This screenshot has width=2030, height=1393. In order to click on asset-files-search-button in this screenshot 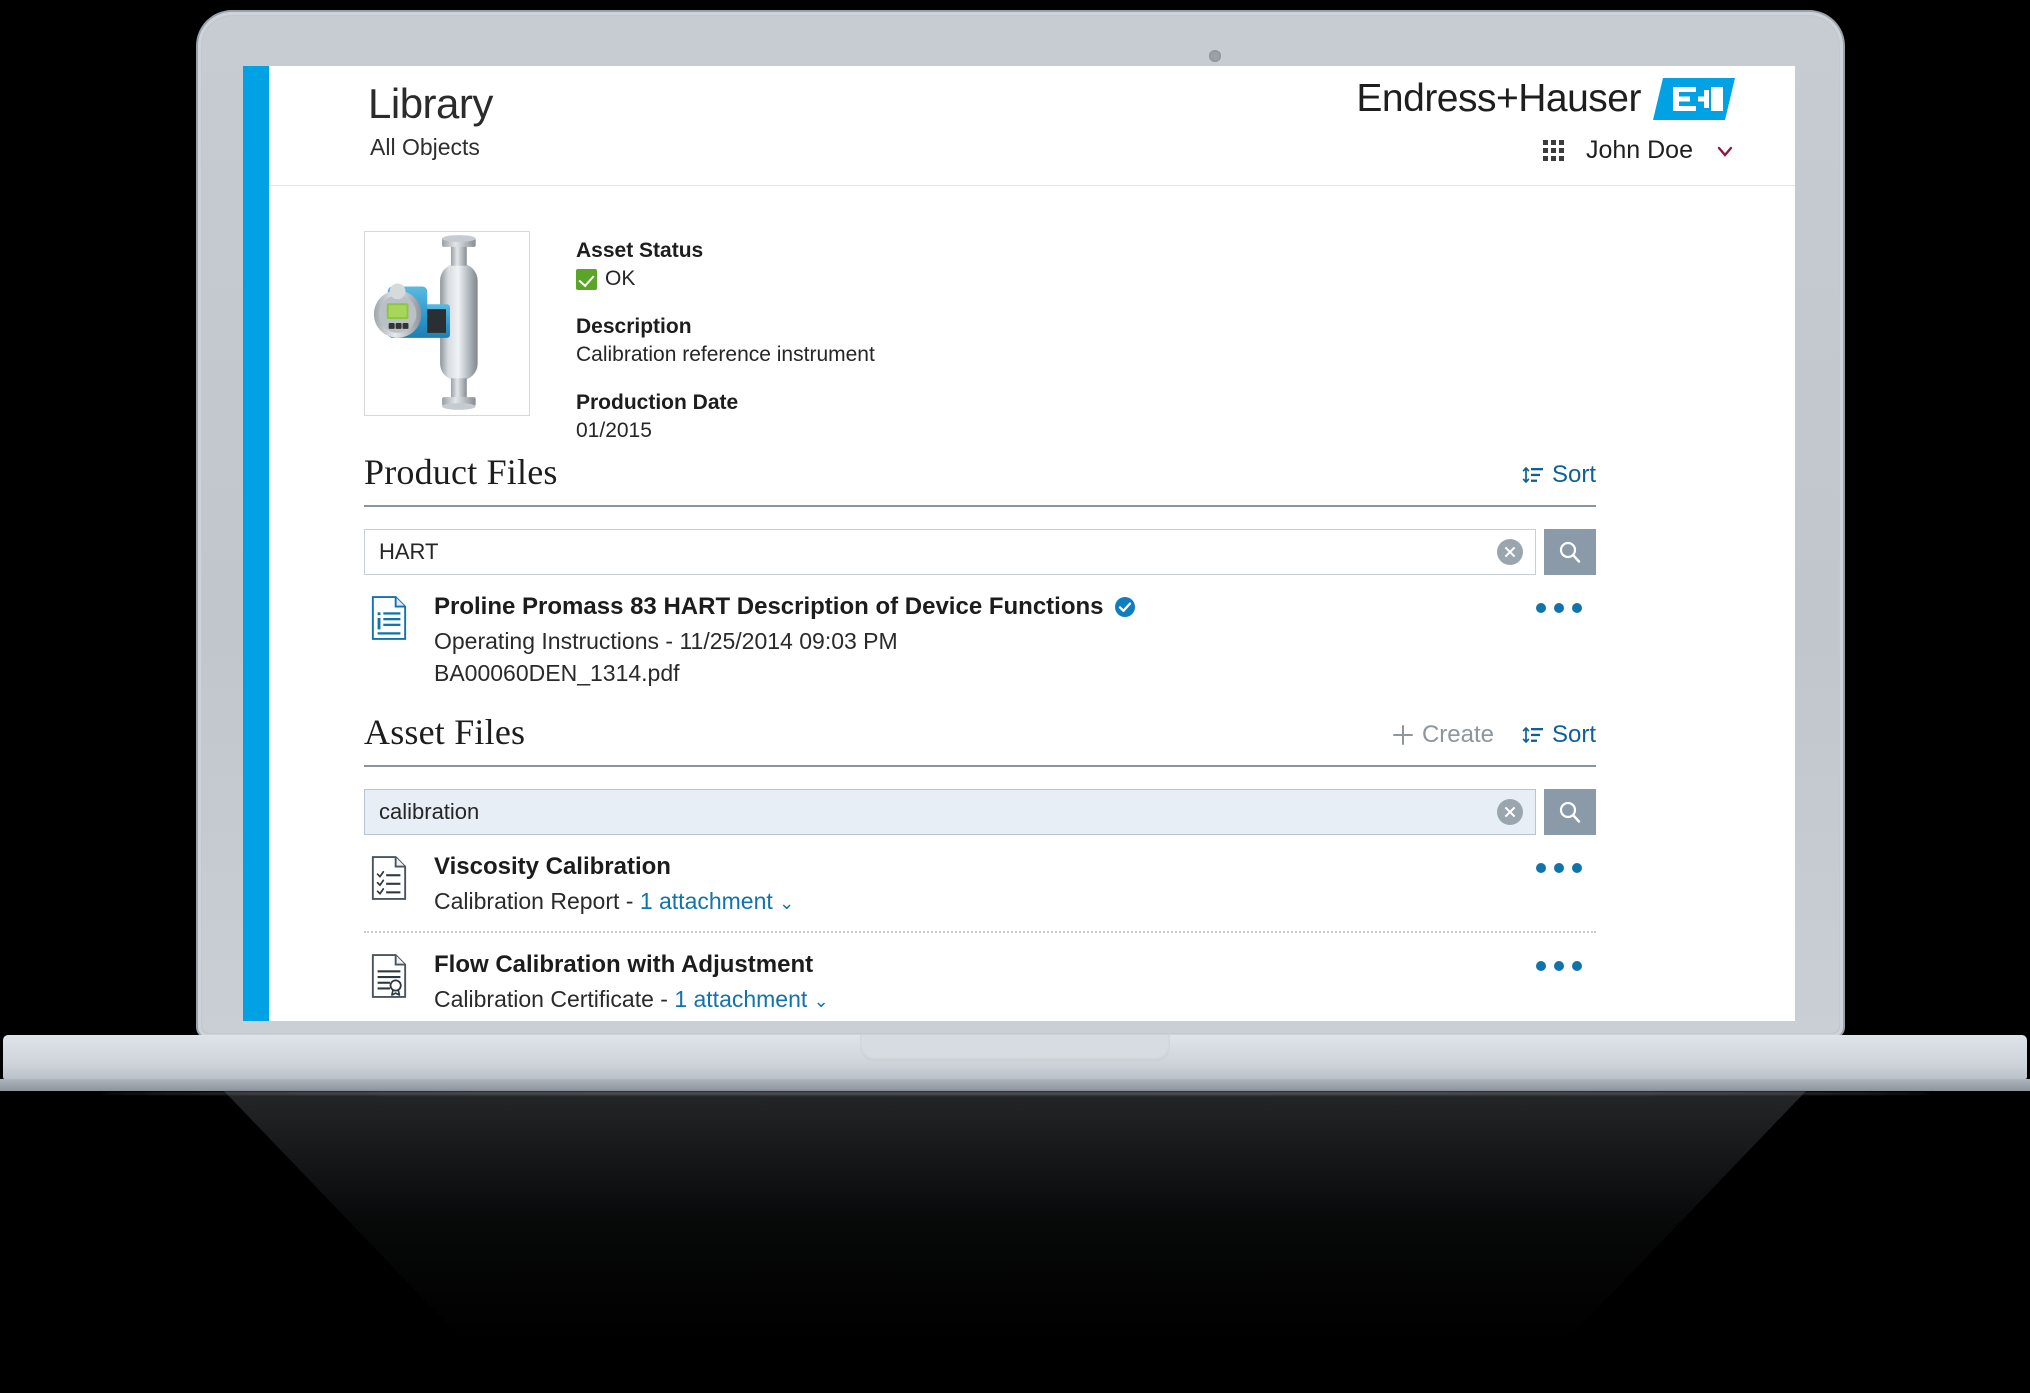, I will do `click(1570, 812)`.